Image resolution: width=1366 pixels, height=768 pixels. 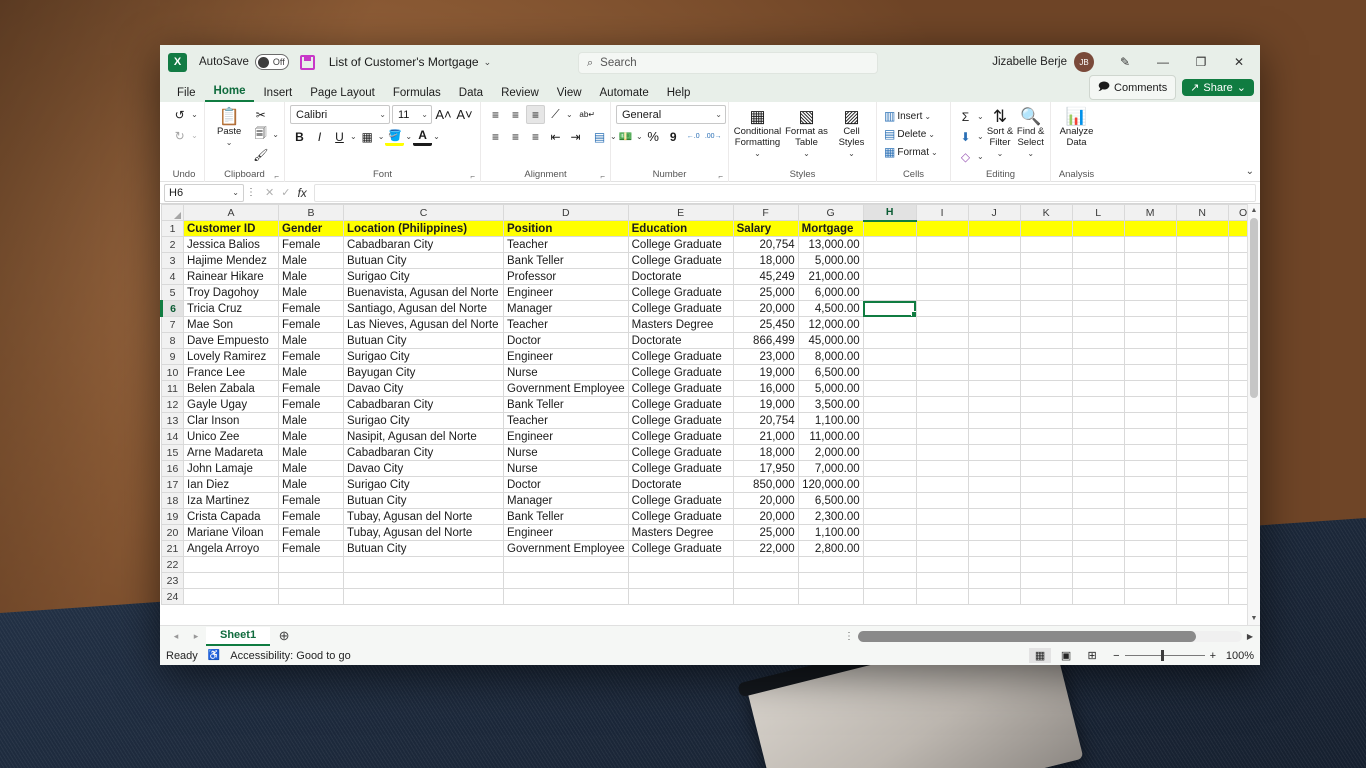 I want to click on row-header-24: 24, so click(x=172, y=596).